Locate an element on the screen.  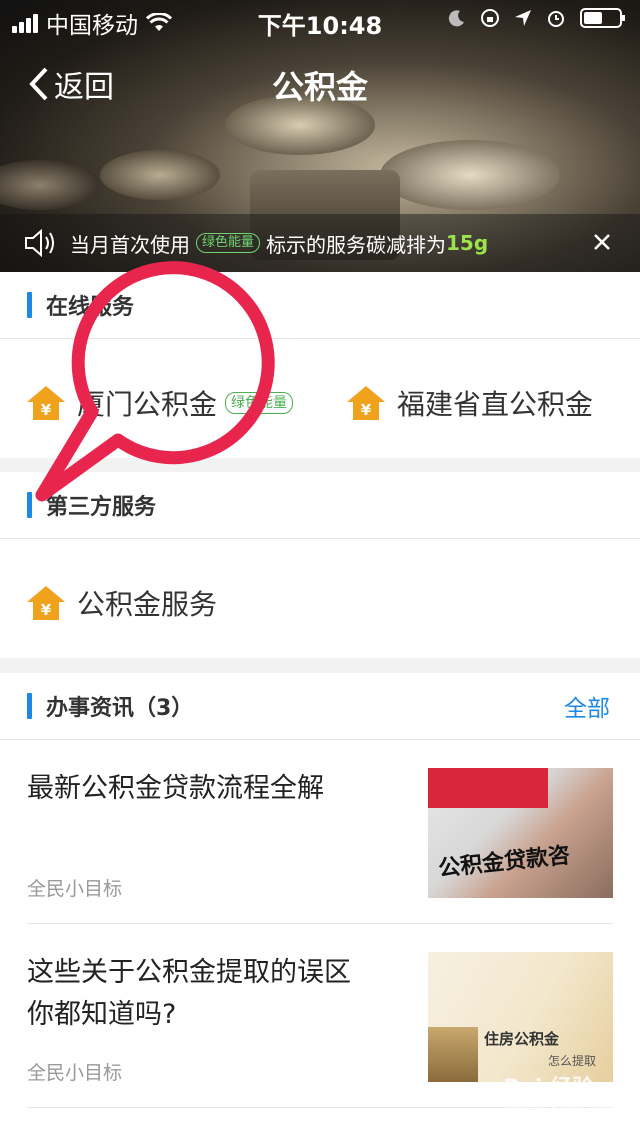
service-row: ¥ 厦门公积金 绿色能量 ¥ 福建省直公积金 is located at coordinates (320, 398).